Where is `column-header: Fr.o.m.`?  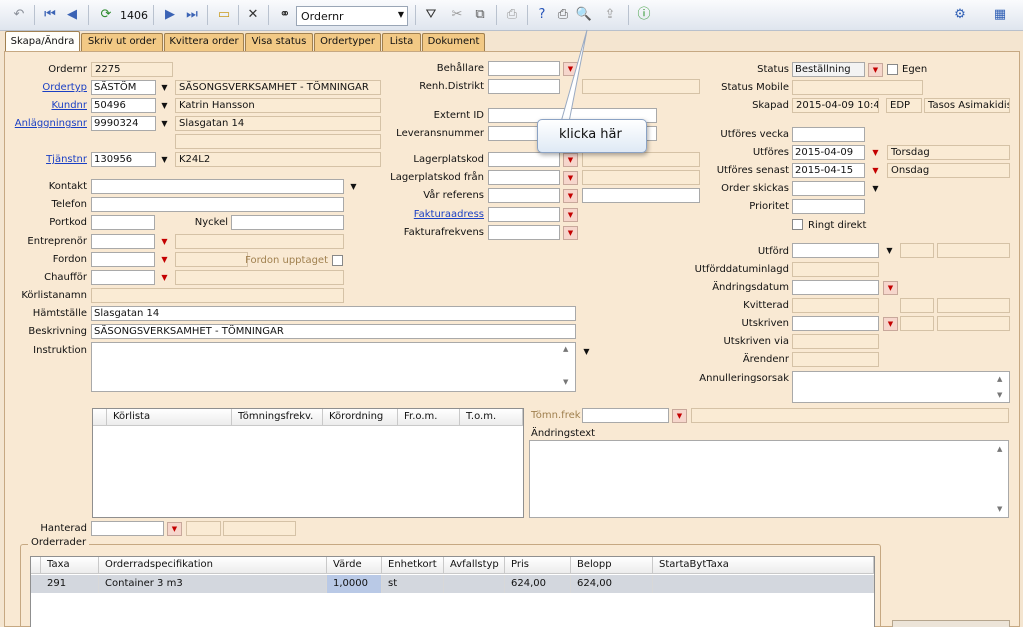 column-header: Fr.o.m. is located at coordinates (429, 417).